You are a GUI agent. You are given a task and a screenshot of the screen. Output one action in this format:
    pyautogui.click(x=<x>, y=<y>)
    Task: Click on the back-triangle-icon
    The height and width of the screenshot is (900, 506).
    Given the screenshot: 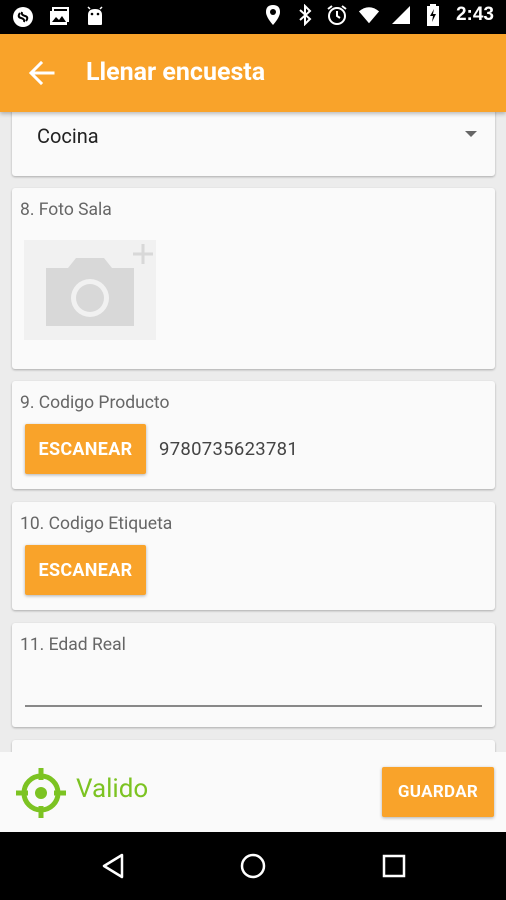 What is the action you would take?
    pyautogui.click(x=114, y=866)
    